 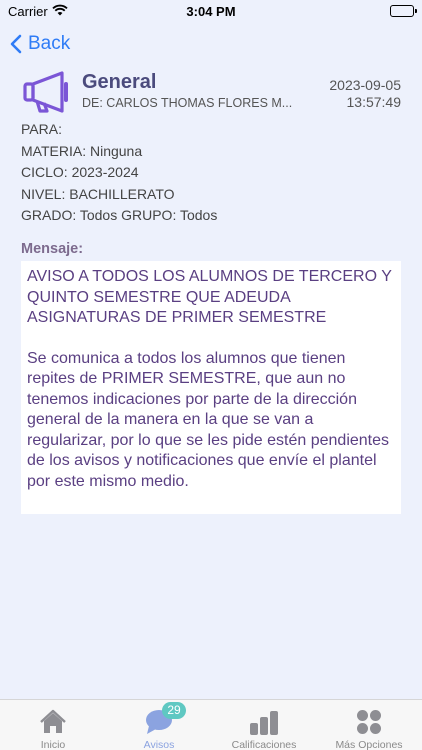 What do you see at coordinates (53, 744) in the screenshot?
I see `tab-label: Inicio` at bounding box center [53, 744].